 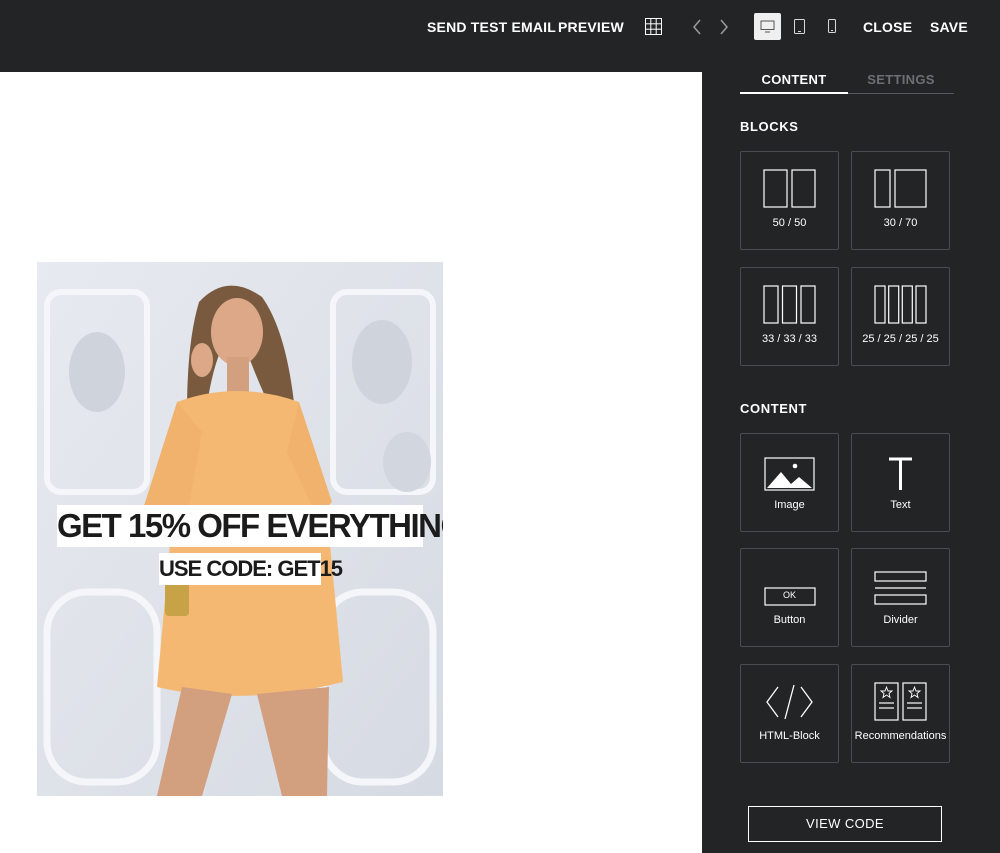 What do you see at coordinates (794, 83) in the screenshot?
I see `tab-content: CONTENT` at bounding box center [794, 83].